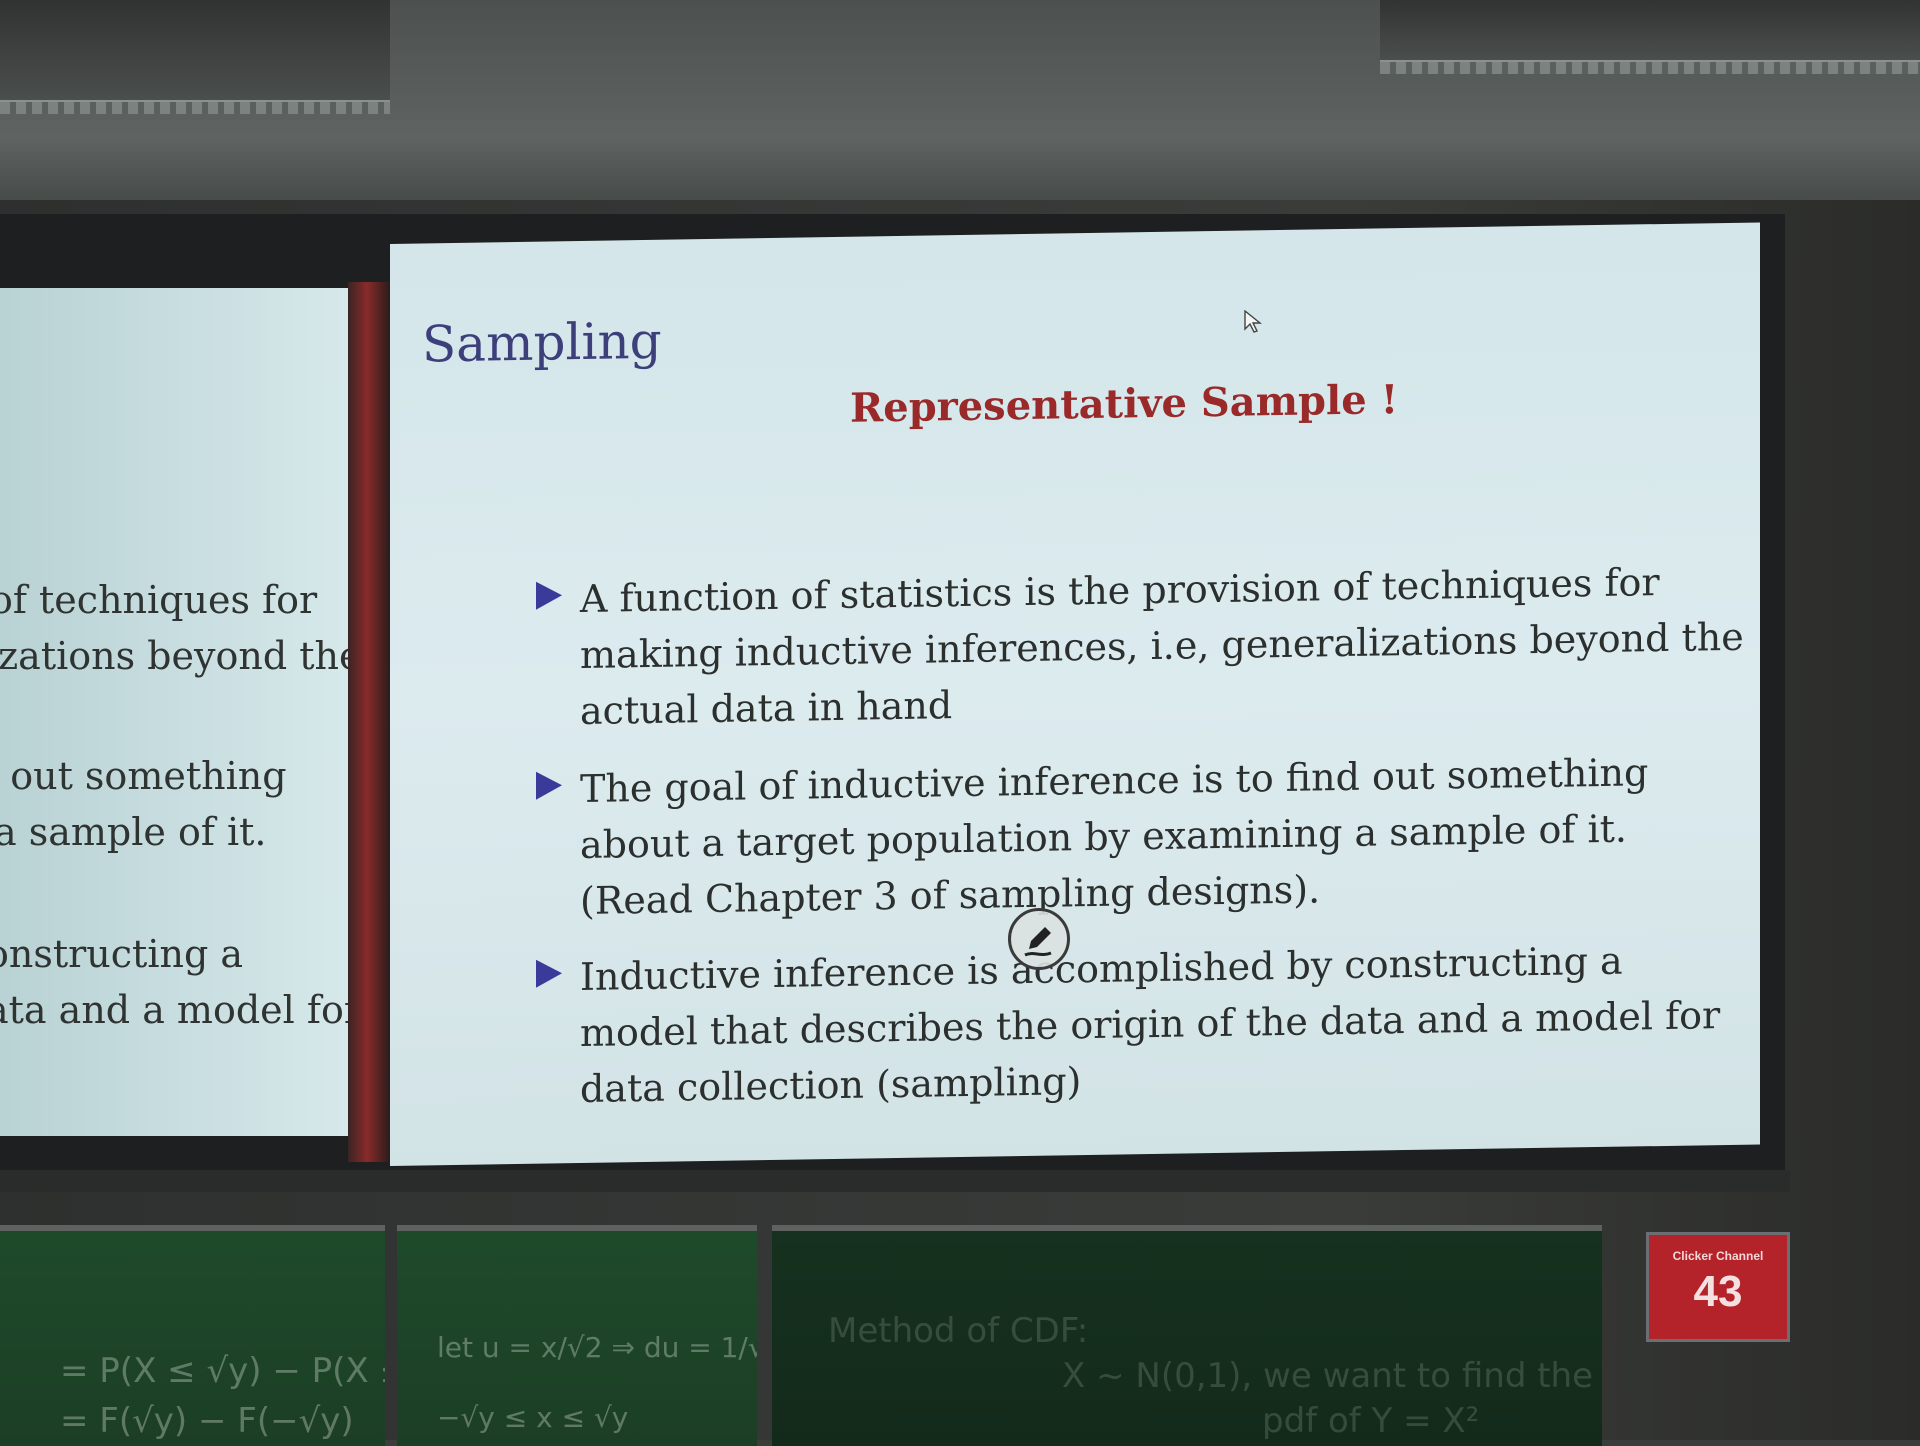 This screenshot has width=1920, height=1446. I want to click on chalk-writing: pdf of Y = X², so click(1371, 1421).